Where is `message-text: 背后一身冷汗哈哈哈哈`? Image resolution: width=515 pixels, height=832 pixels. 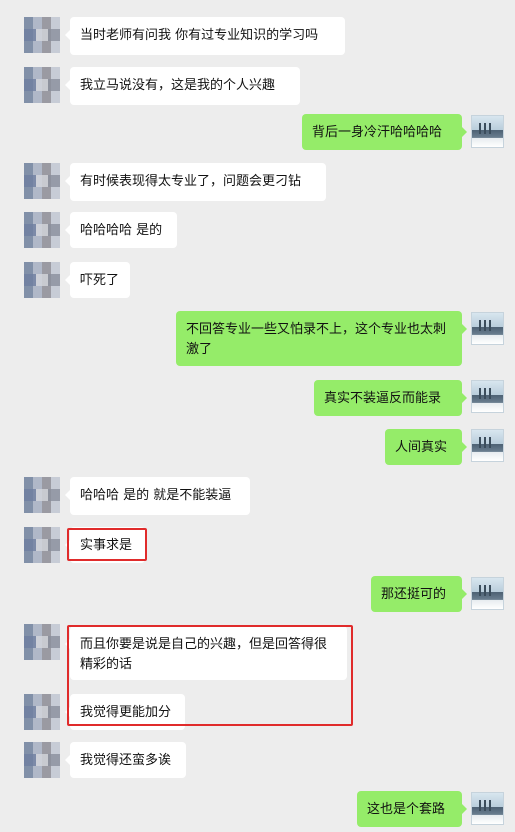
message-text: 背后一身冷汗哈哈哈哈 is located at coordinates (377, 132).